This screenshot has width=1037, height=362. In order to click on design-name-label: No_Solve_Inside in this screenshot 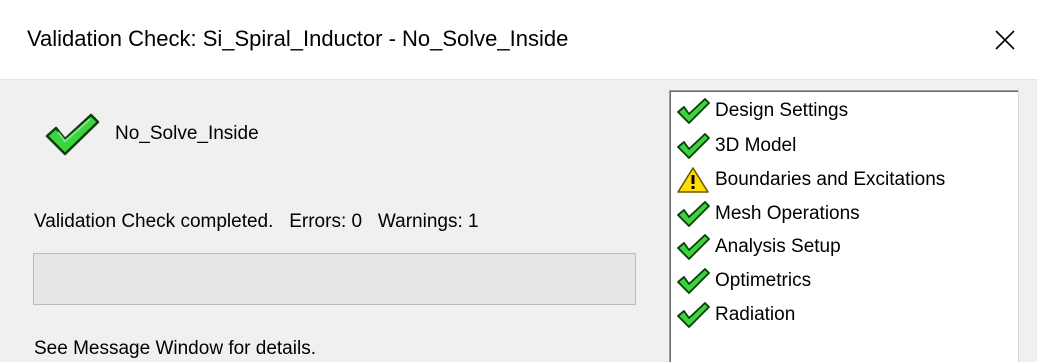, I will do `click(187, 133)`.